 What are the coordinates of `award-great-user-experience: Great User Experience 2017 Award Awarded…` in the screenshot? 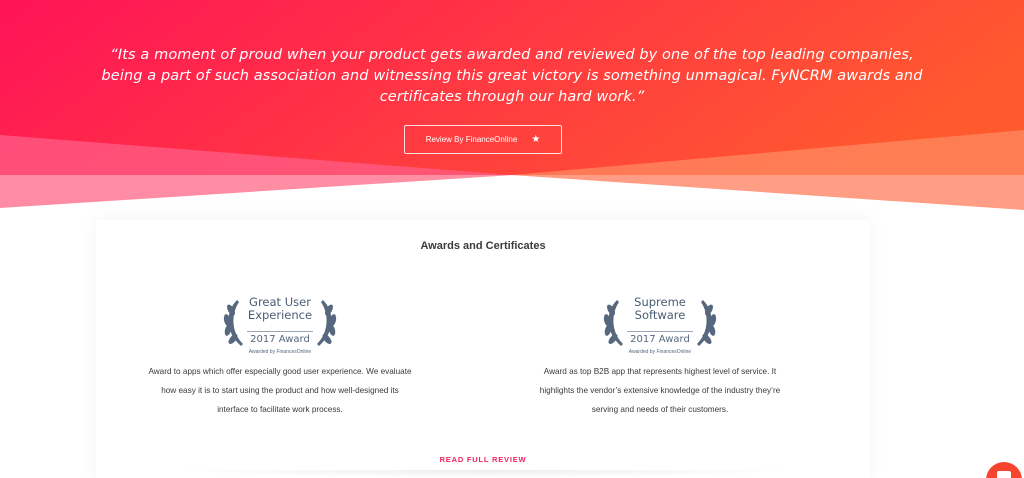 It's located at (280, 354).